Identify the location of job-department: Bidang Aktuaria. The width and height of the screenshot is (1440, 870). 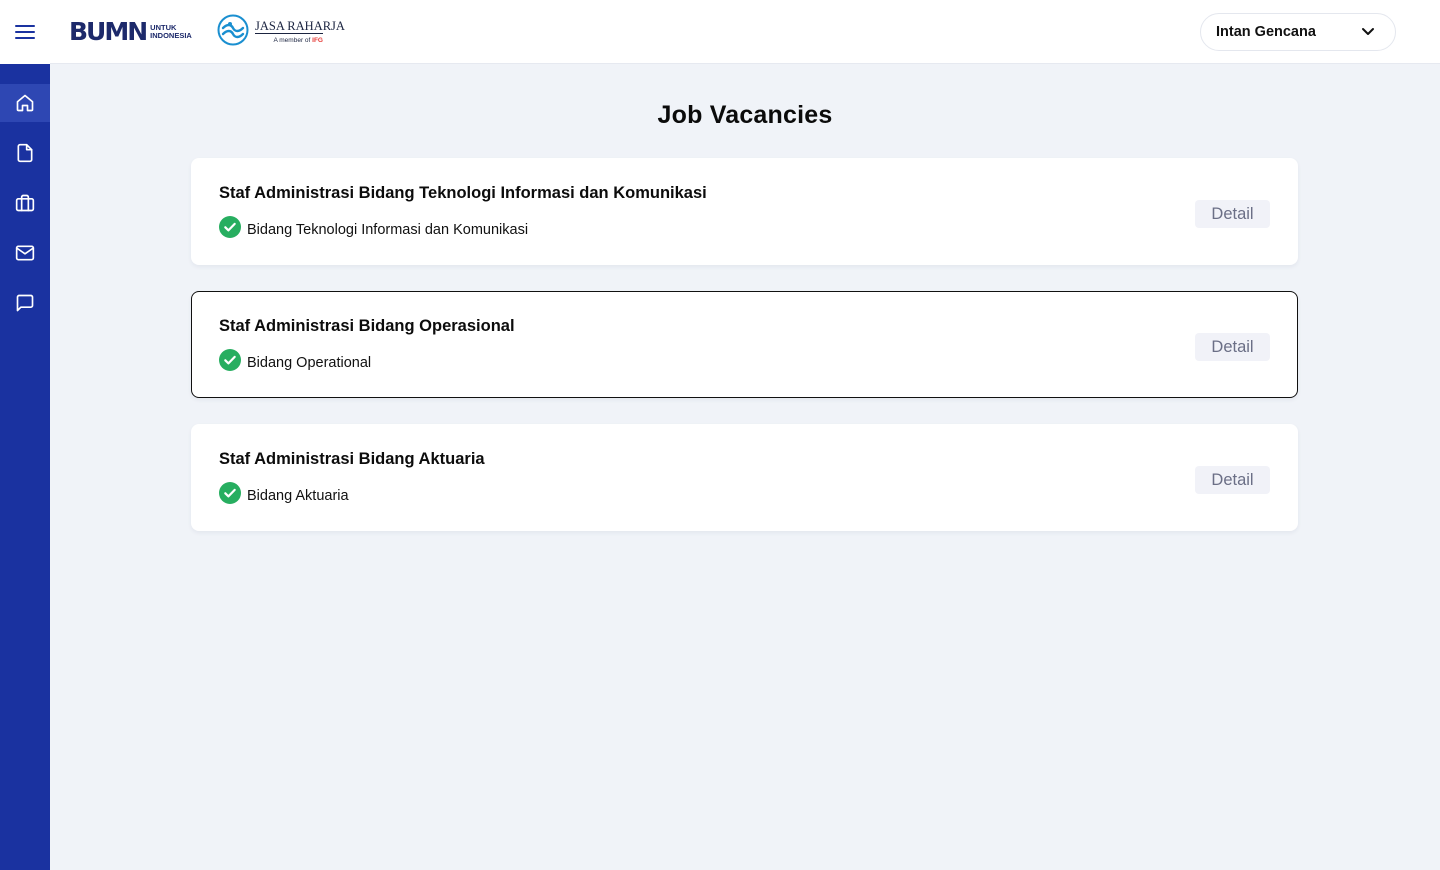
(284, 495).